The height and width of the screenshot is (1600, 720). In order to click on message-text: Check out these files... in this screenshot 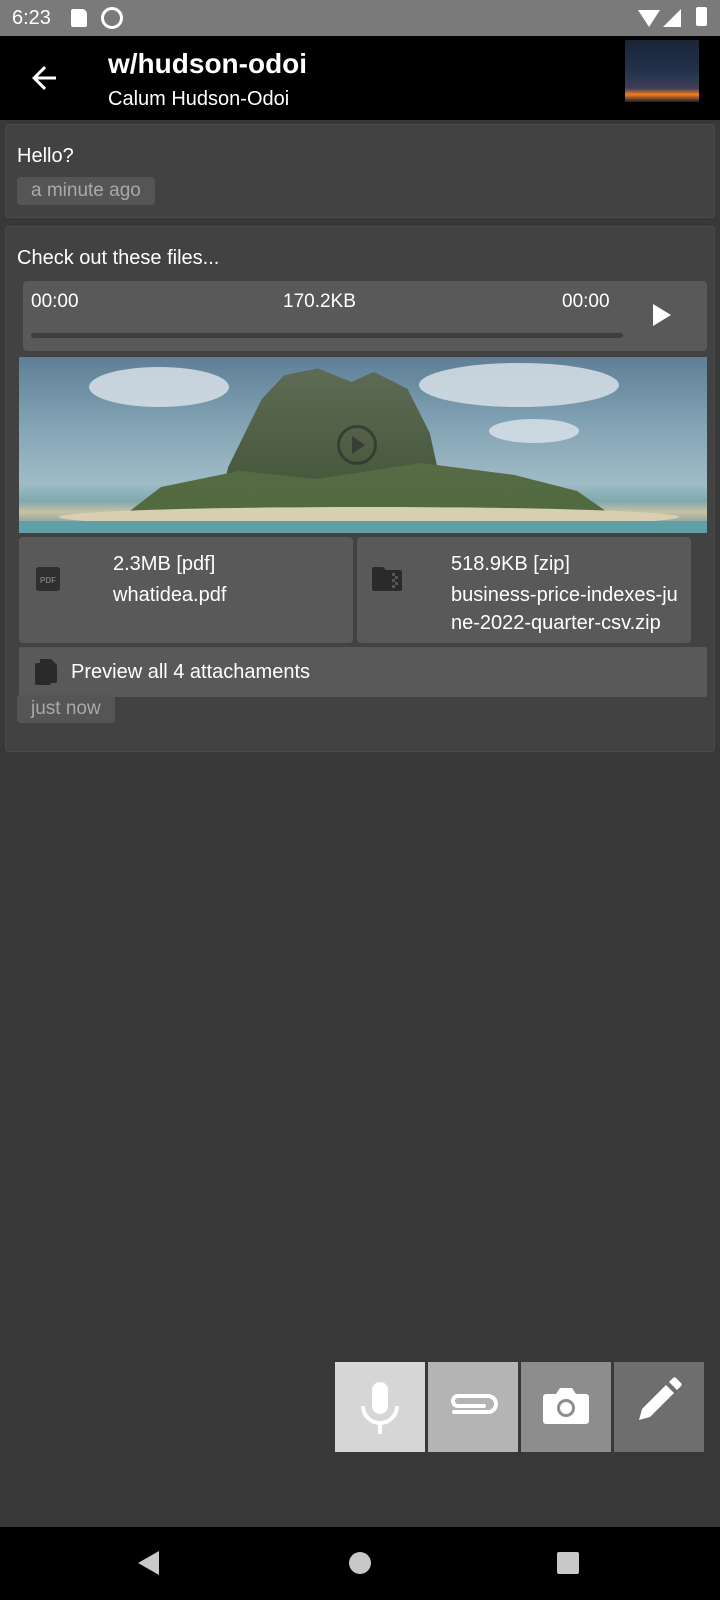, I will do `click(118, 258)`.